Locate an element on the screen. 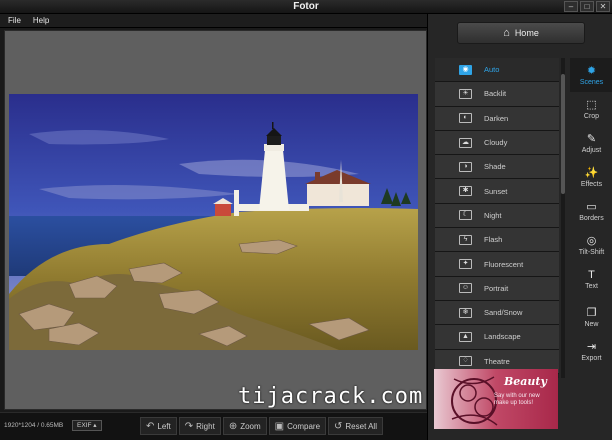  scene-item-flash: ϟ Flash is located at coordinates (497, 240).